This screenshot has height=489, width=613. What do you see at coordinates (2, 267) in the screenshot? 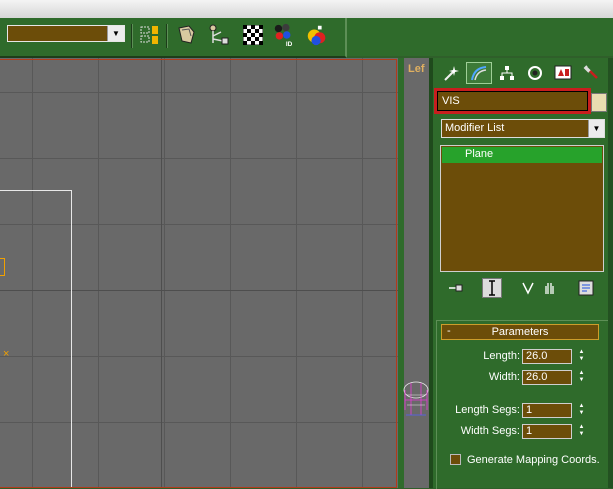
I see `pivot-marker` at bounding box center [2, 267].